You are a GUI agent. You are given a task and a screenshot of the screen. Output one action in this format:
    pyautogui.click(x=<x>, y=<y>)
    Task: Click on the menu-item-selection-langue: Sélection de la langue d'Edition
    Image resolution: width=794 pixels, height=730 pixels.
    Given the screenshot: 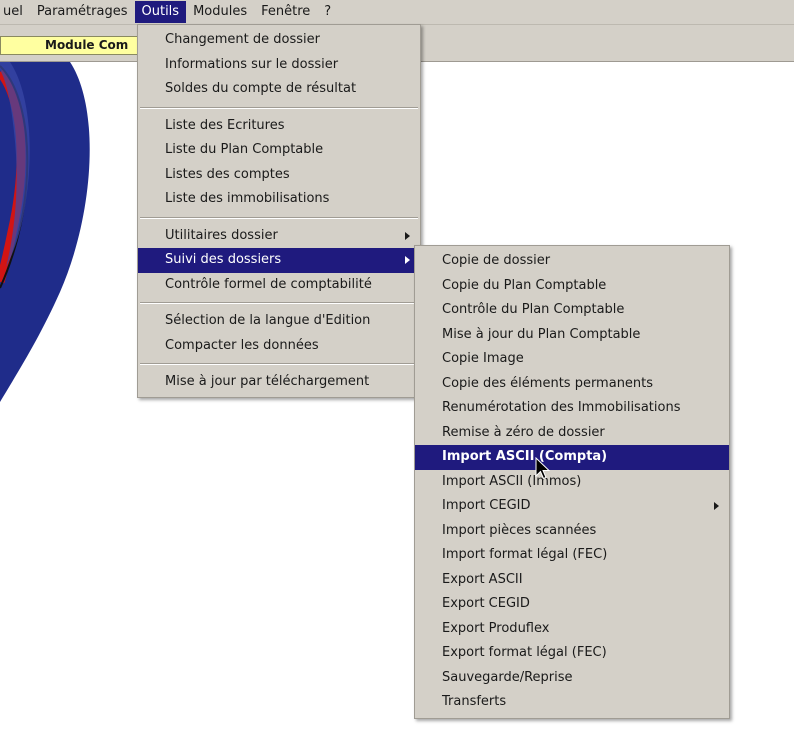 What is the action you would take?
    pyautogui.click(x=279, y=321)
    